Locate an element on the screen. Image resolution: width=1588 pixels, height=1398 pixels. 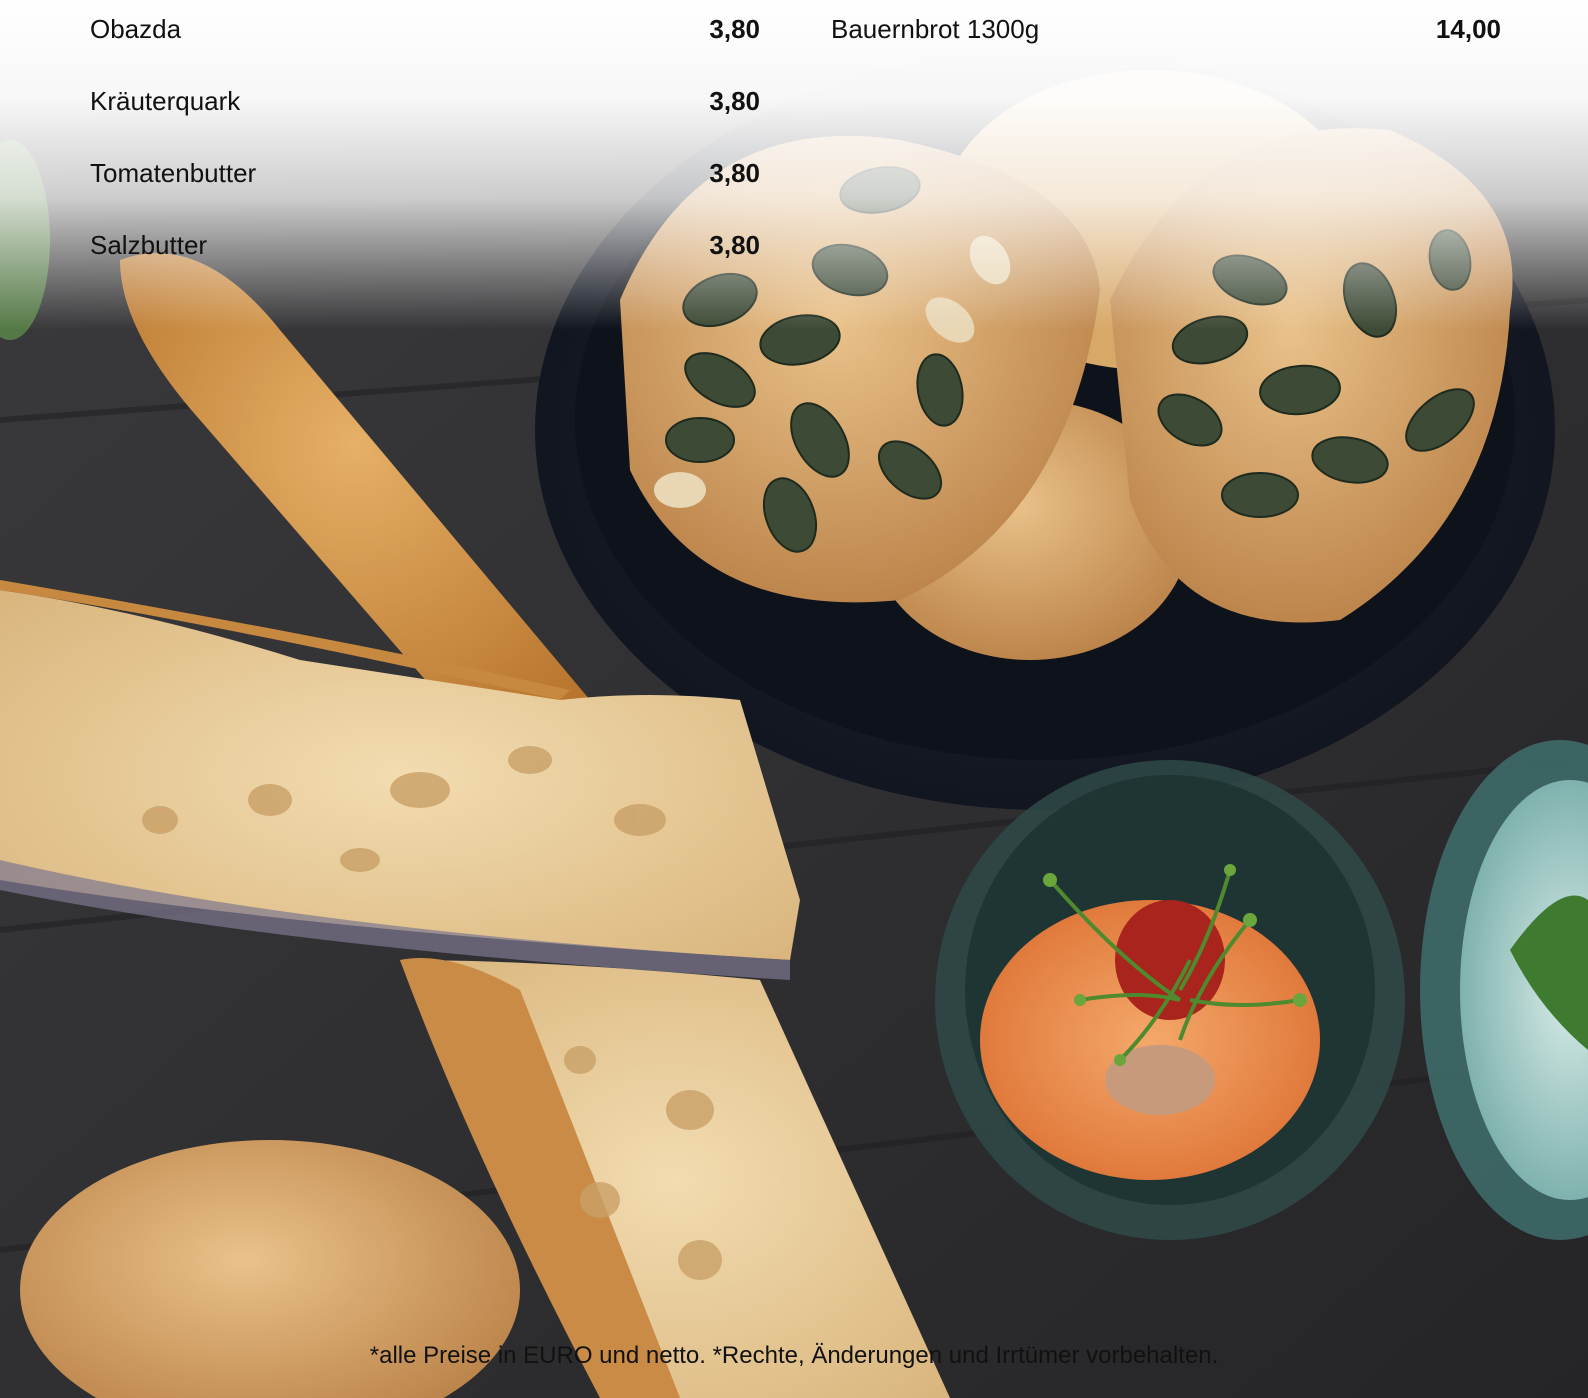
item-name: Bauernbrot 1300g is located at coordinates (935, 29).